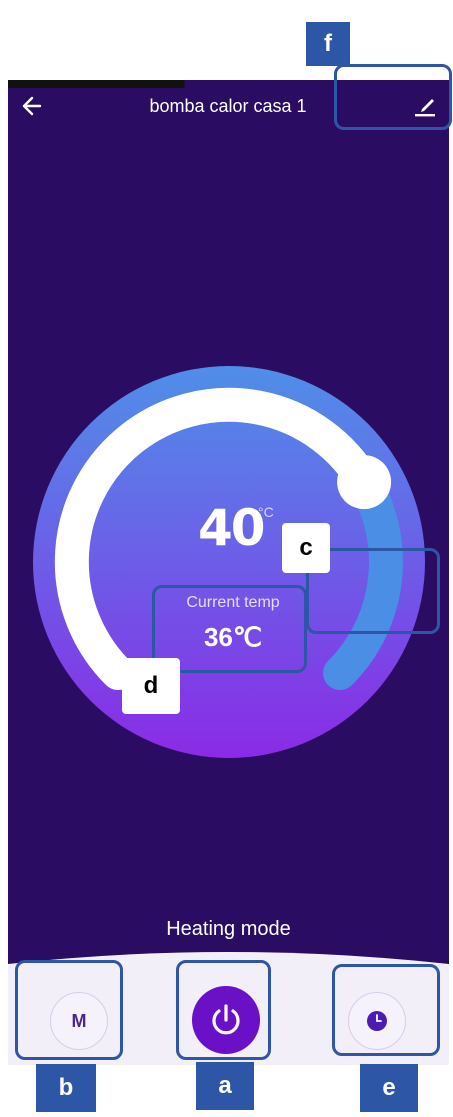 This screenshot has height=1117, width=453. I want to click on callout-label-b: b, so click(66, 1088).